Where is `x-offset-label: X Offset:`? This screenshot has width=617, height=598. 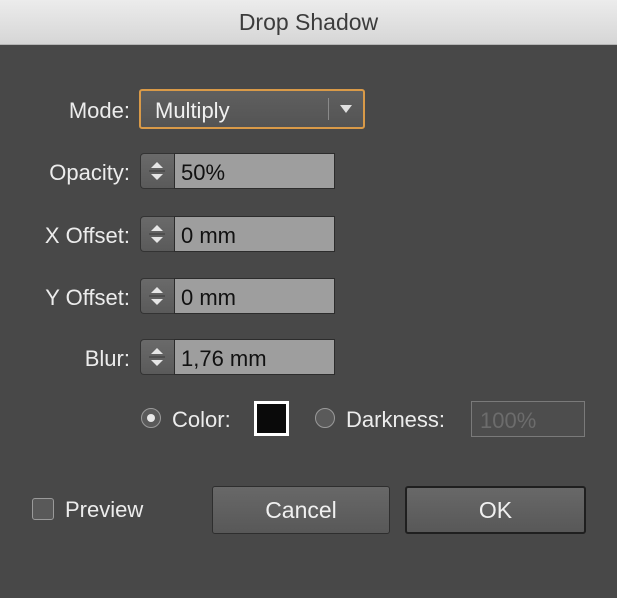
x-offset-label: X Offset: is located at coordinates (87, 235).